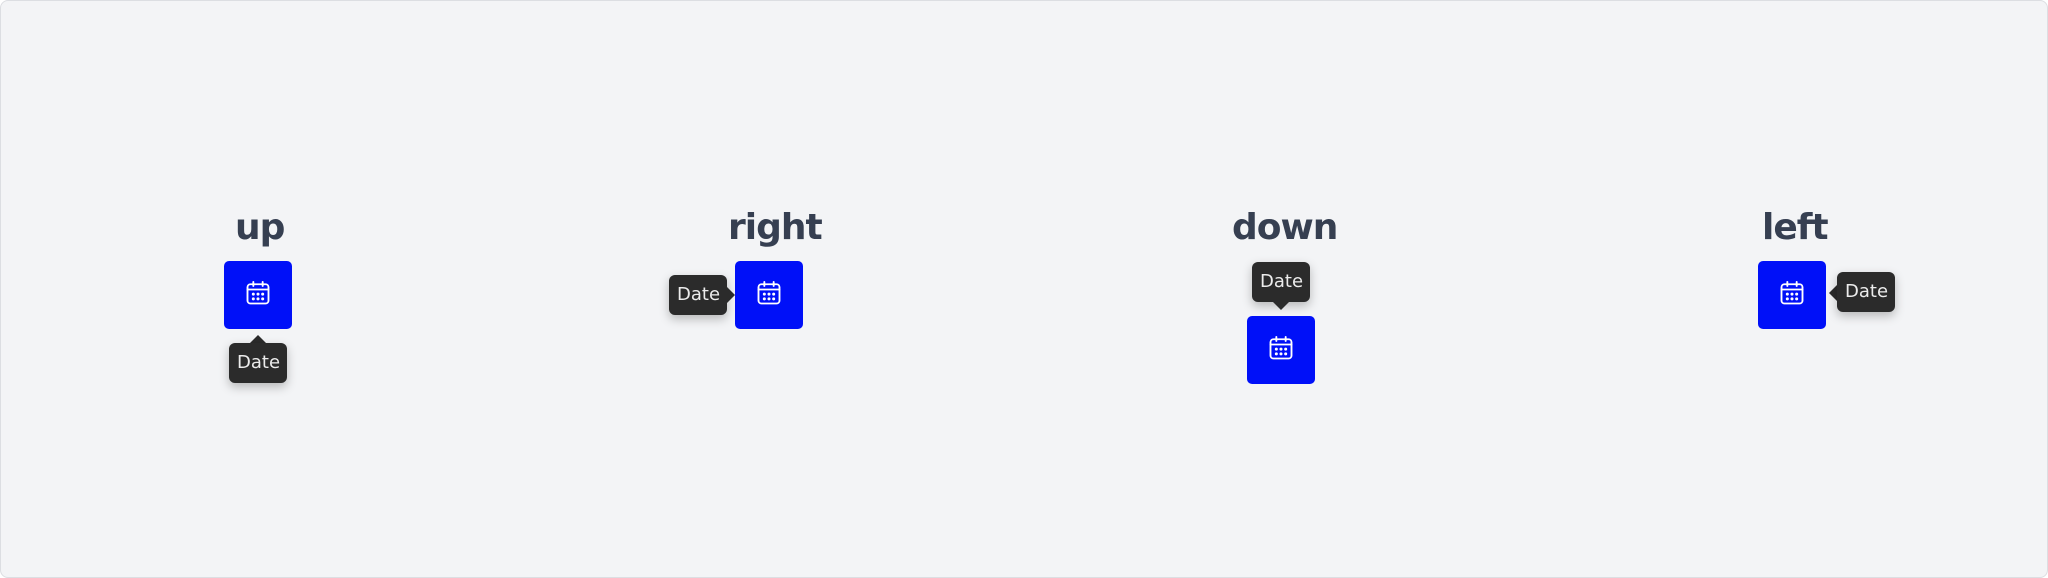 This screenshot has height=578, width=2048. I want to click on tooltip-arrow-left, so click(1833, 293).